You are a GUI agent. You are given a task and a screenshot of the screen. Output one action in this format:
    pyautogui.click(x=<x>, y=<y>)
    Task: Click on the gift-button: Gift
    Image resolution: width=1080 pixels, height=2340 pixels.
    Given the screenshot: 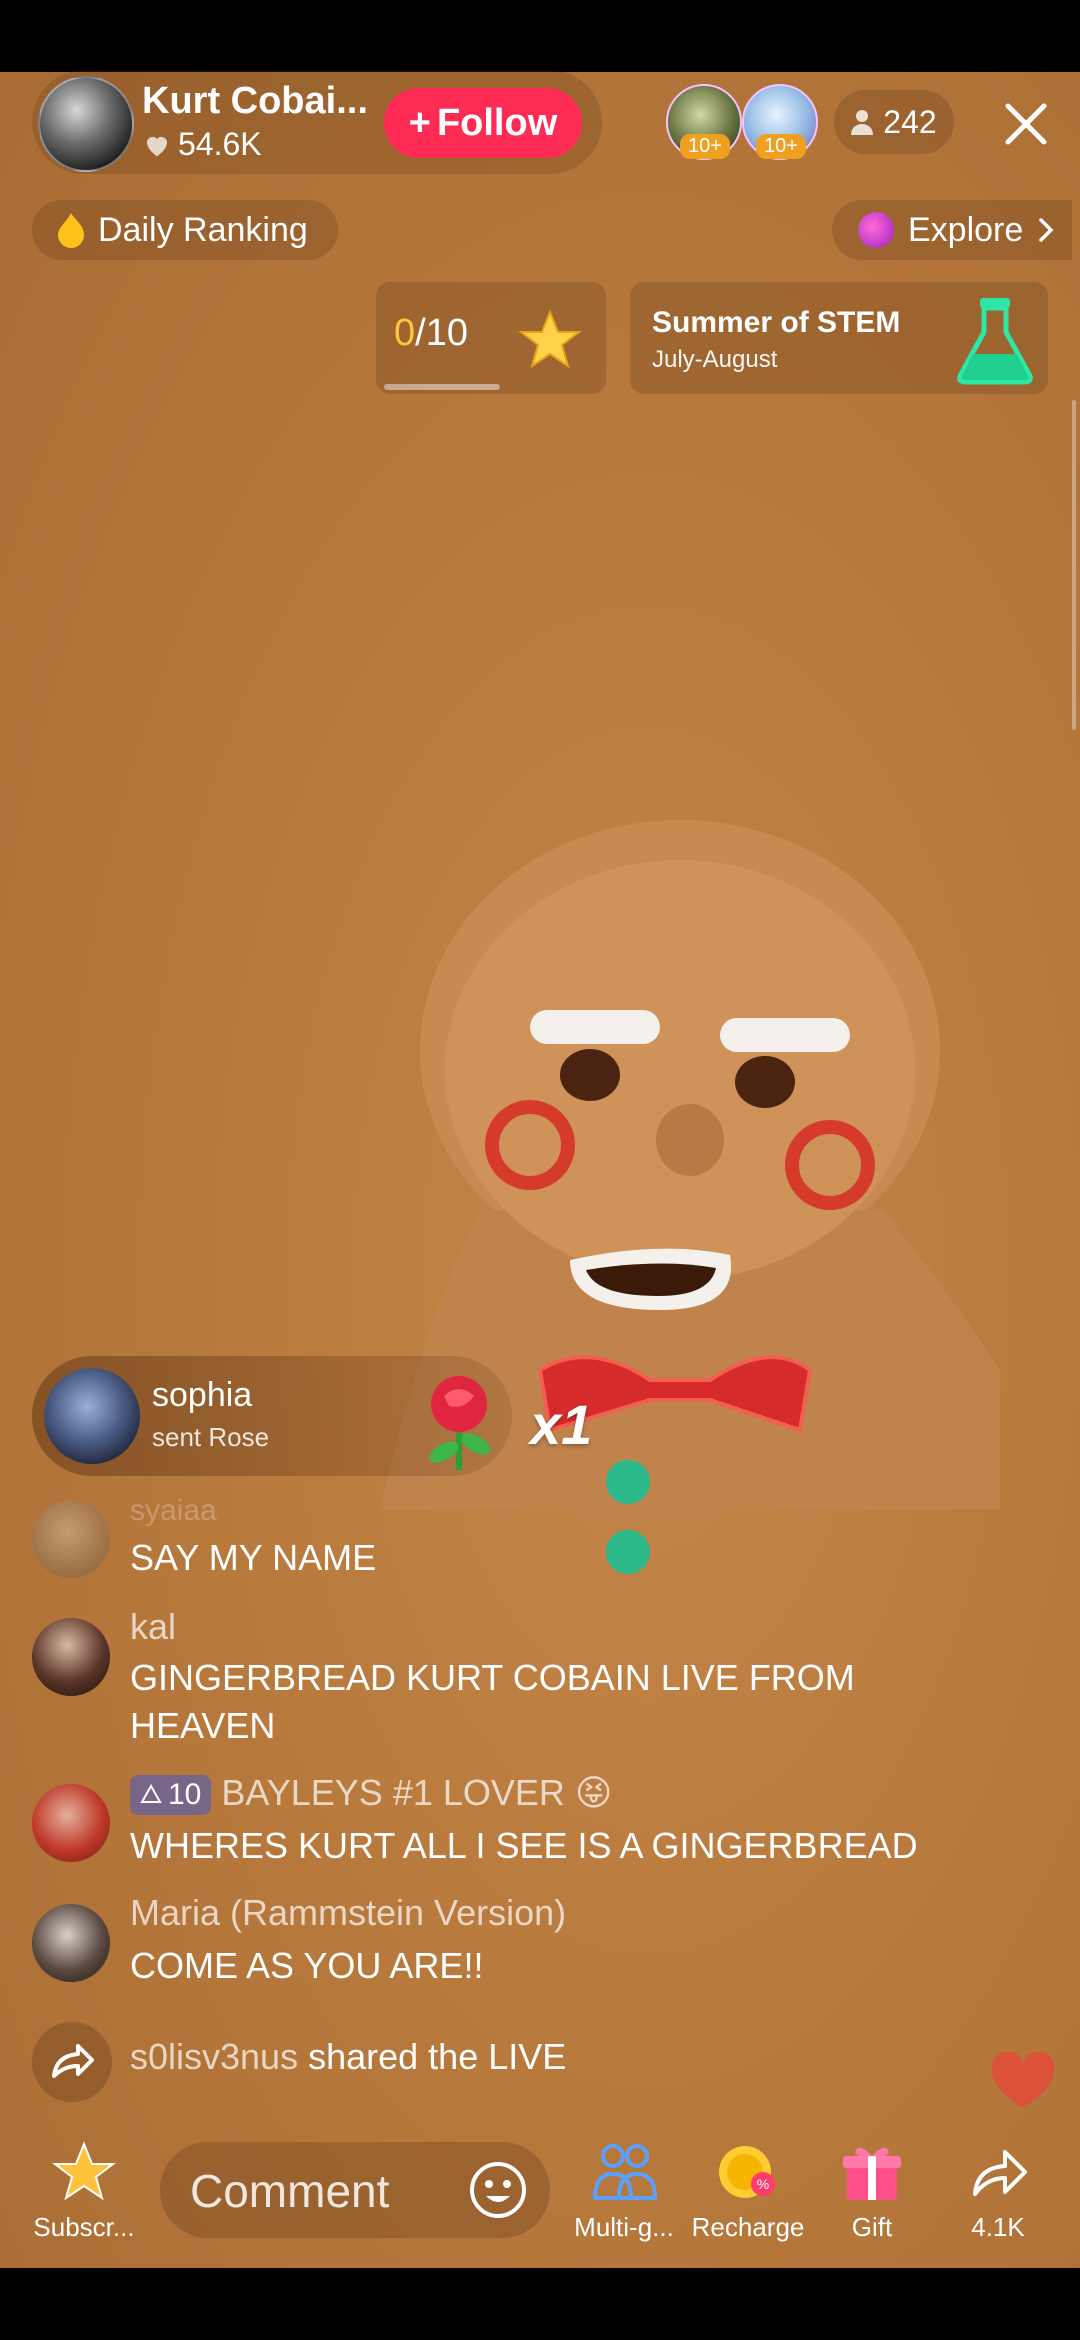 What is the action you would take?
    pyautogui.click(x=872, y=2191)
    